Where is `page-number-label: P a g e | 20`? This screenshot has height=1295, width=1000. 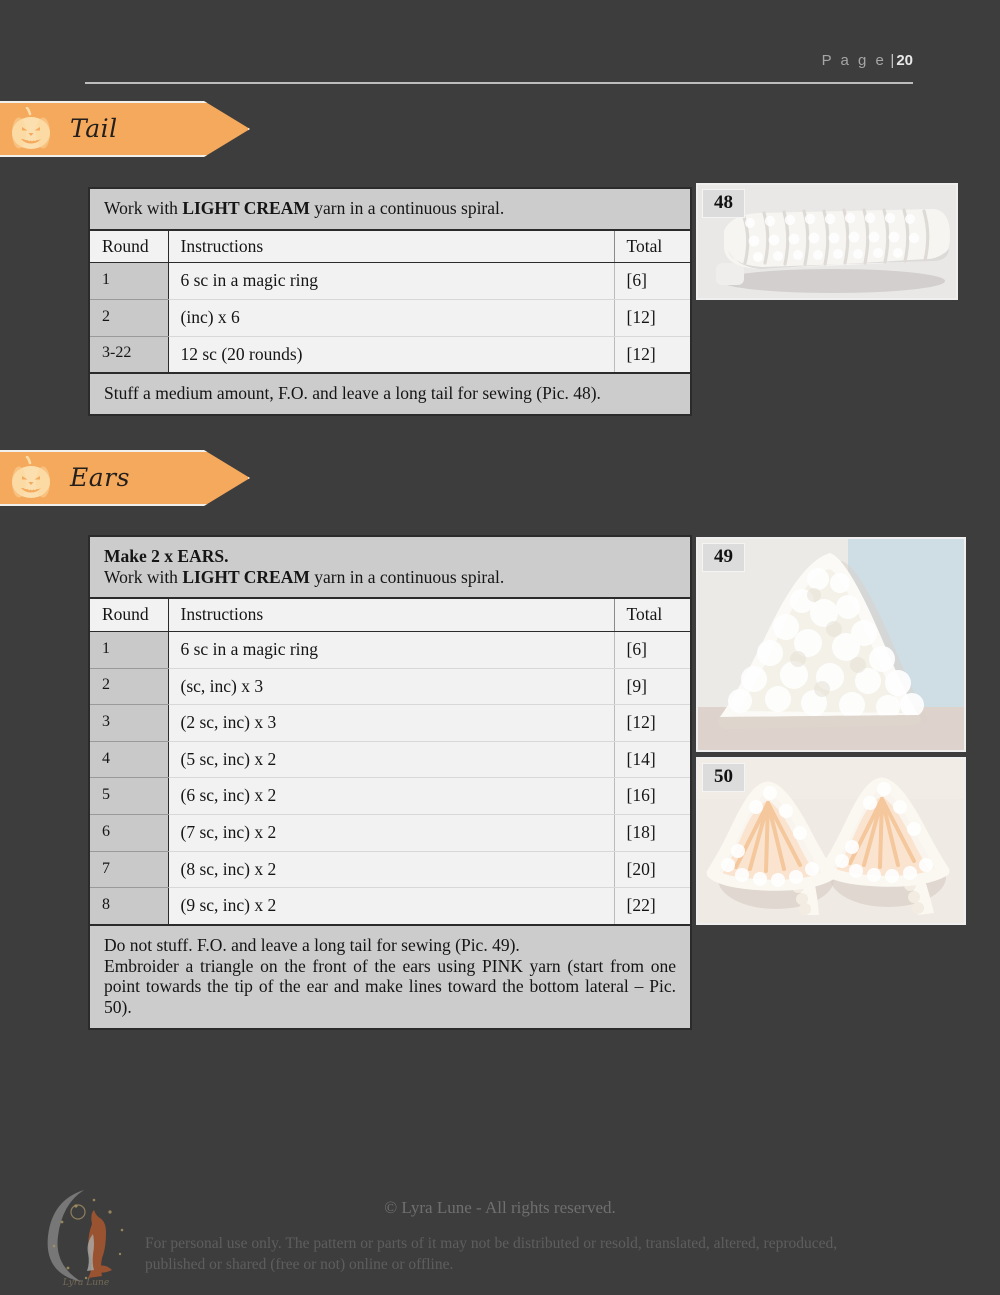
page-number-label: P a g e | 20 is located at coordinates (867, 60).